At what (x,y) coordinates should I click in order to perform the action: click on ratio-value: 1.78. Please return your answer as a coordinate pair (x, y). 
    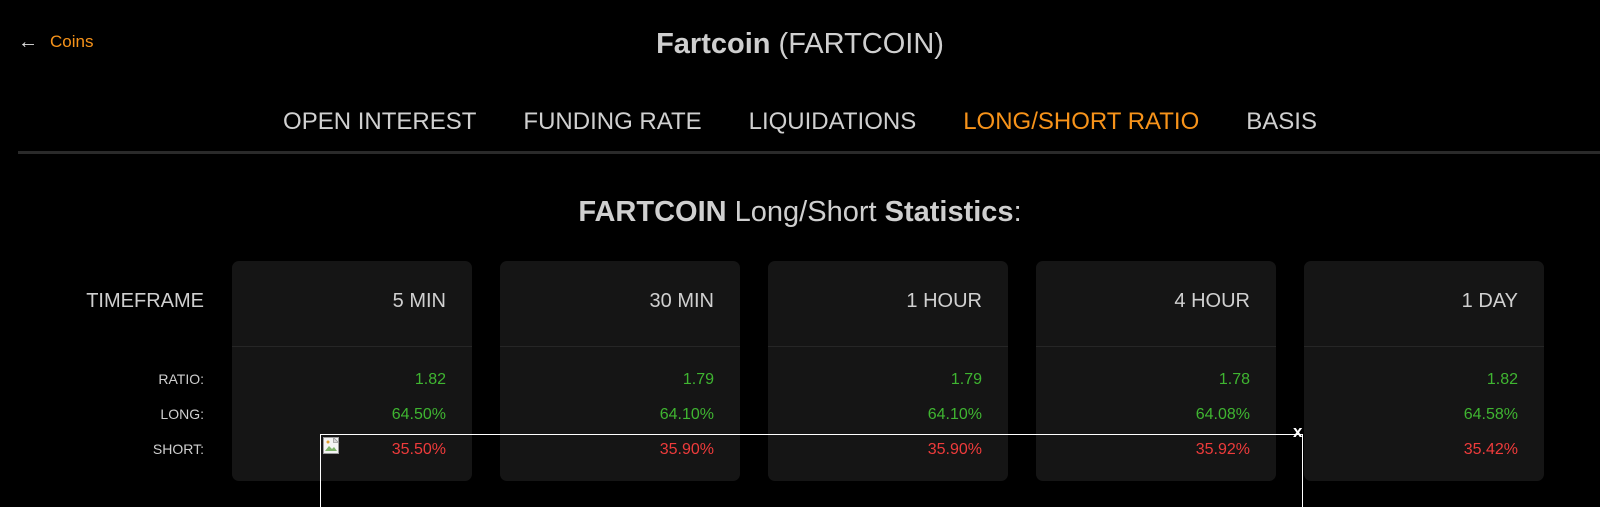
    Looking at the image, I should click on (1234, 379).